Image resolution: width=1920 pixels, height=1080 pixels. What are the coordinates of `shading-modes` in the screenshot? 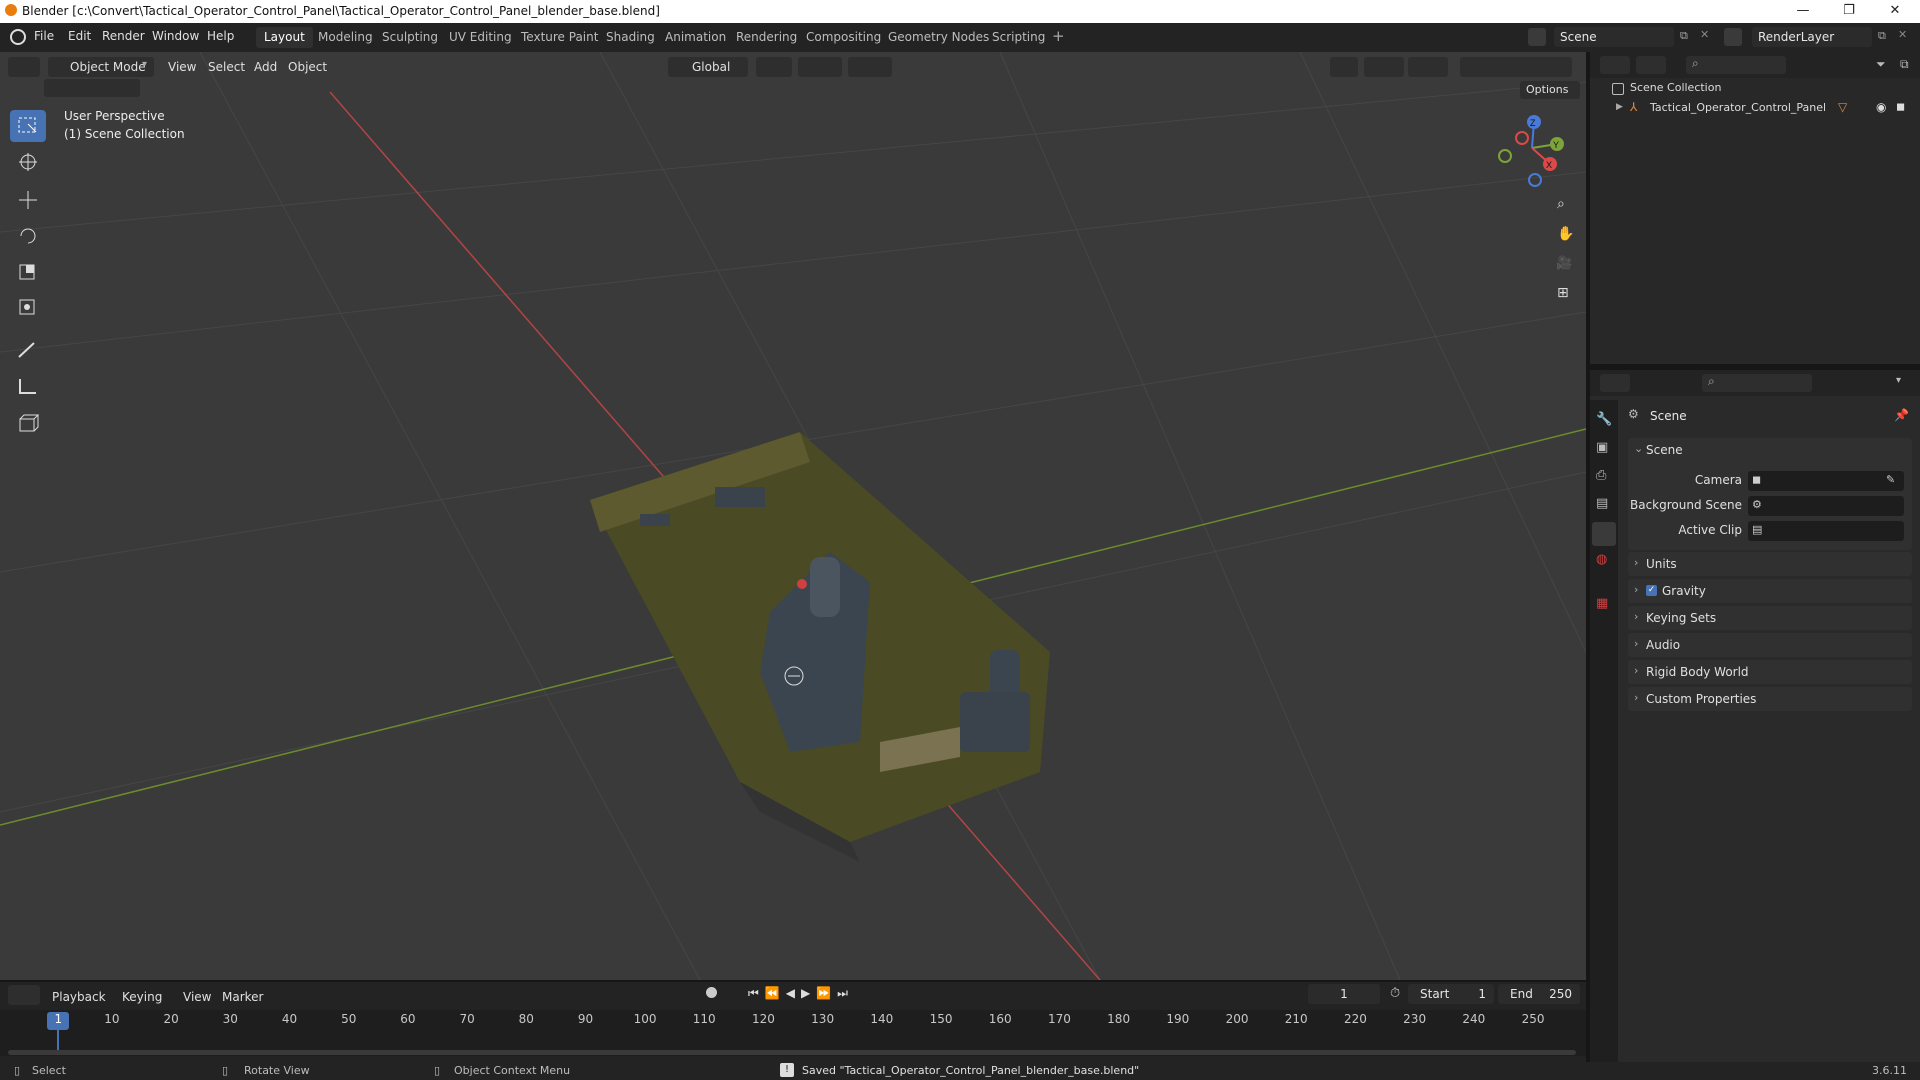 It's located at (1516, 67).